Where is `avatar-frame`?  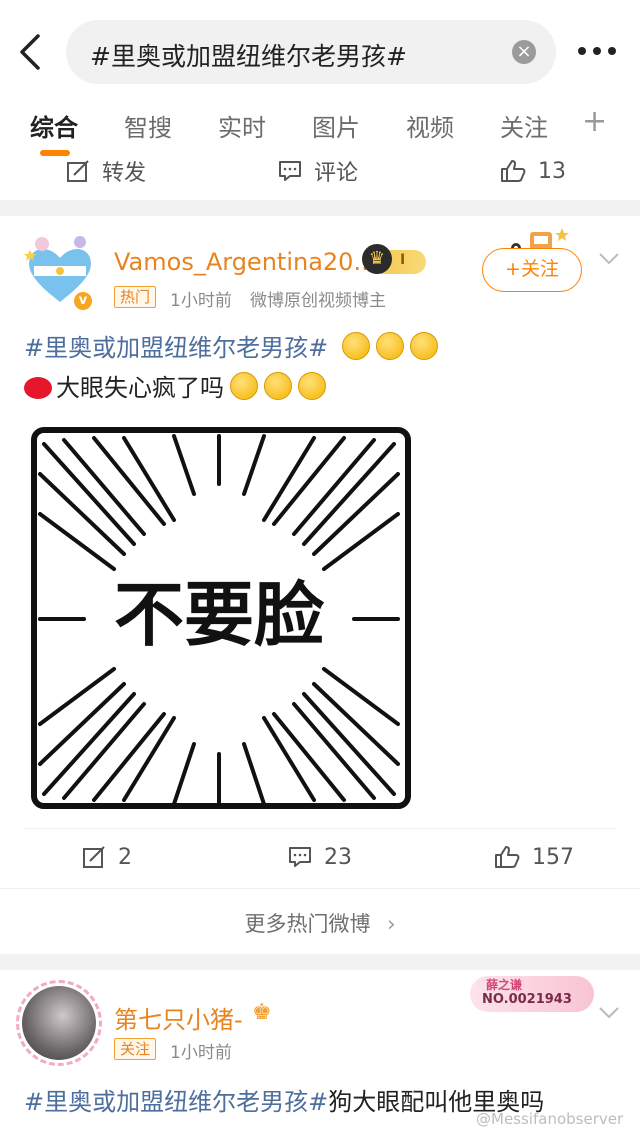 avatar-frame is located at coordinates (59, 1023).